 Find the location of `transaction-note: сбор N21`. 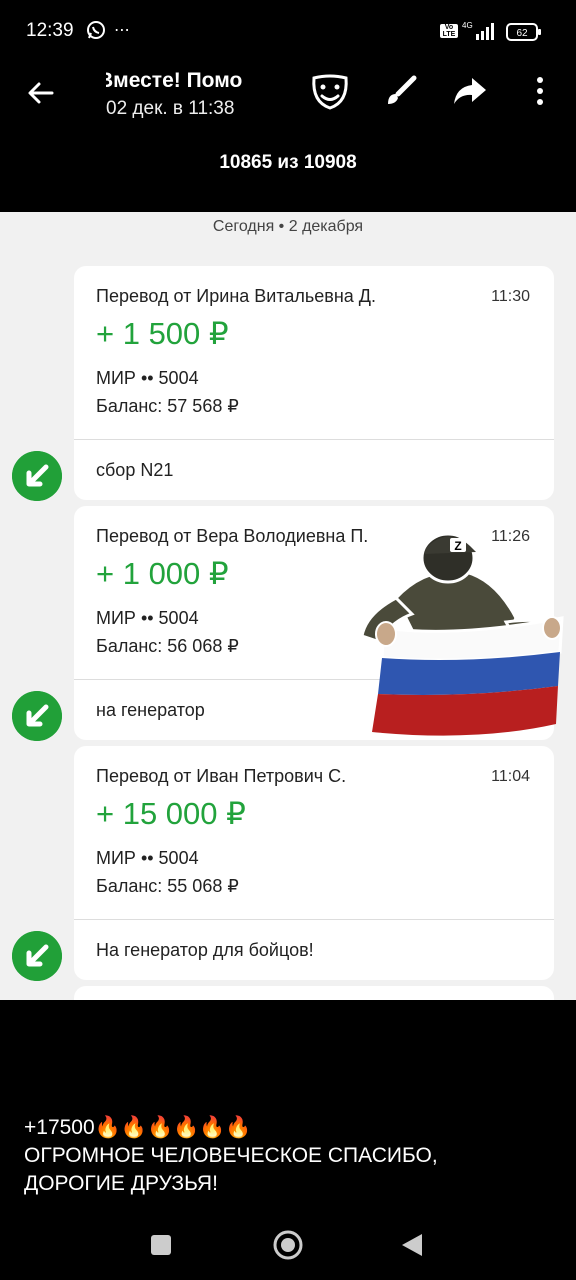

transaction-note: сбор N21 is located at coordinates (135, 470).